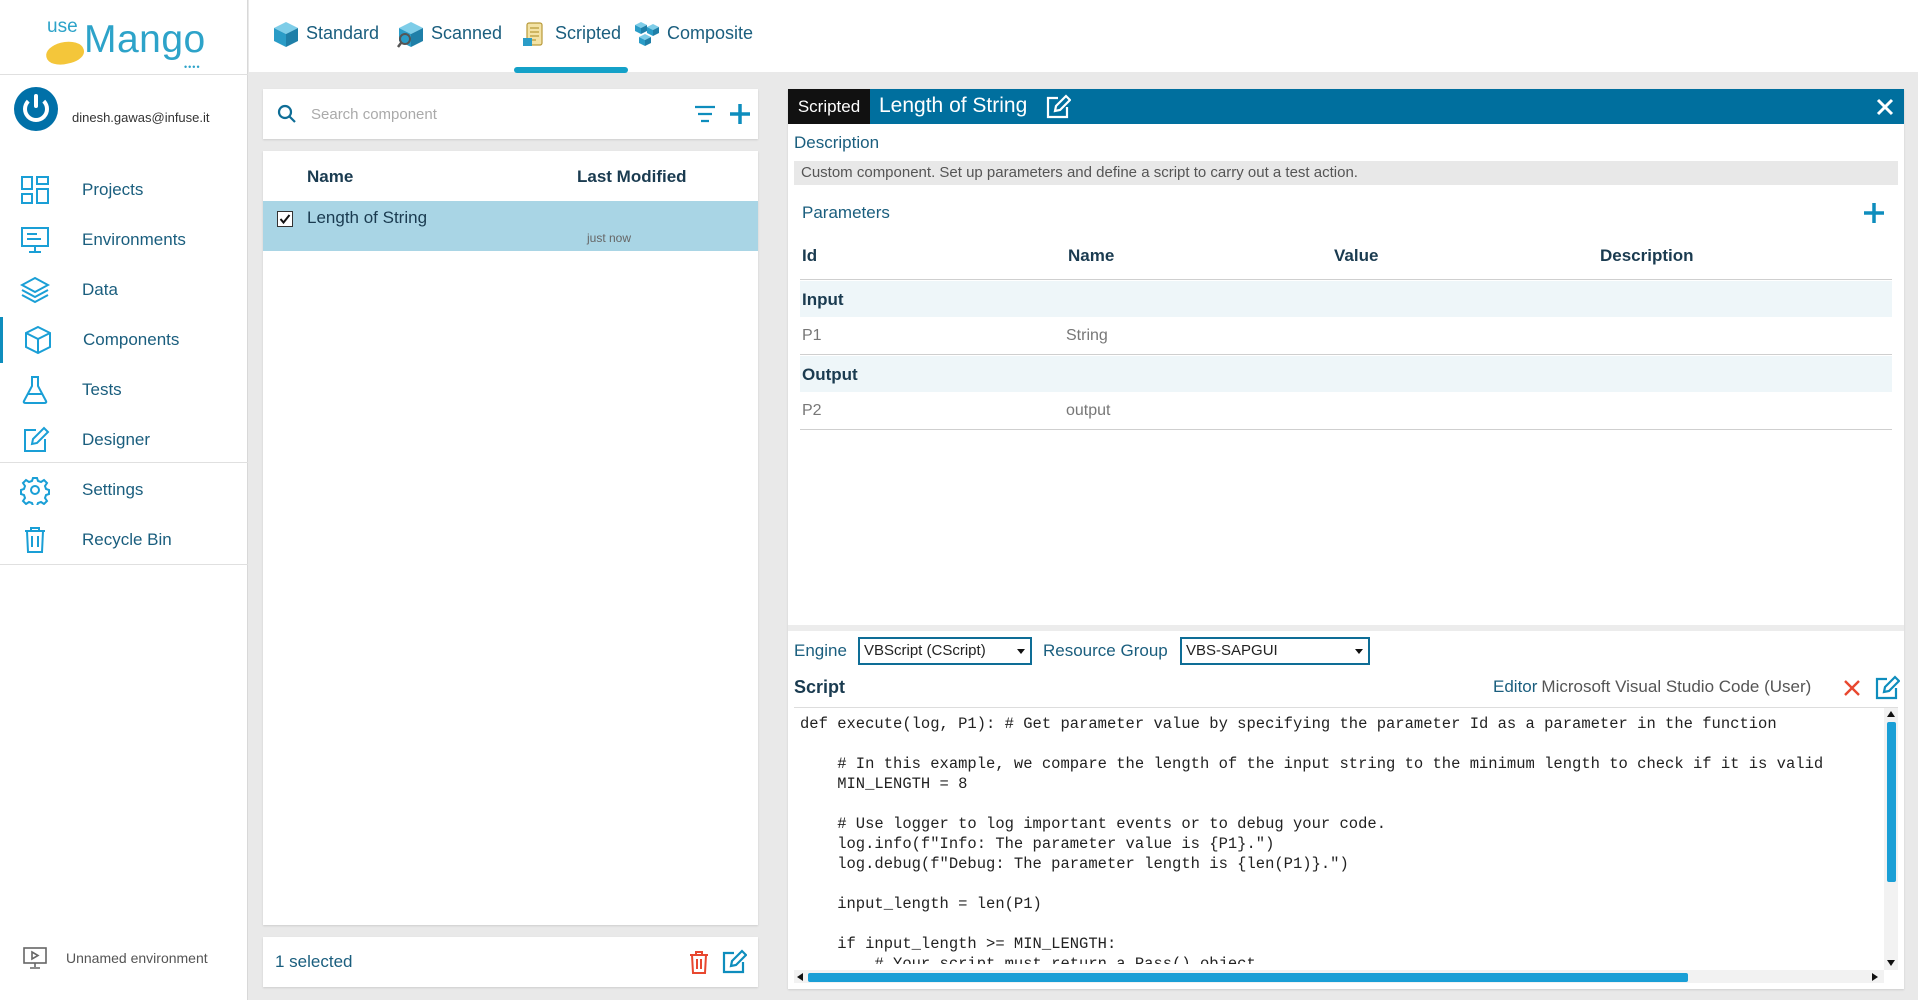 The width and height of the screenshot is (1918, 1000). I want to click on sidebar-item-settings: Settings, so click(124, 490).